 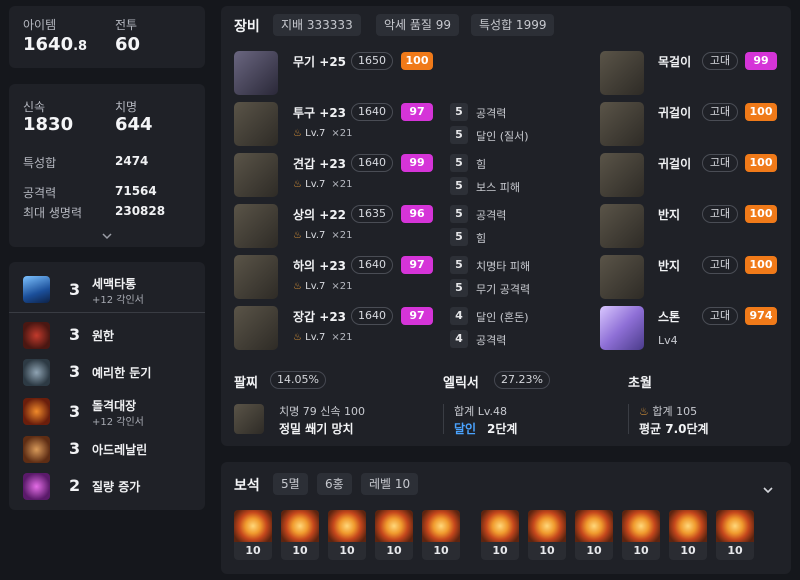 What do you see at coordinates (256, 124) in the screenshot?
I see `helmet-icon` at bounding box center [256, 124].